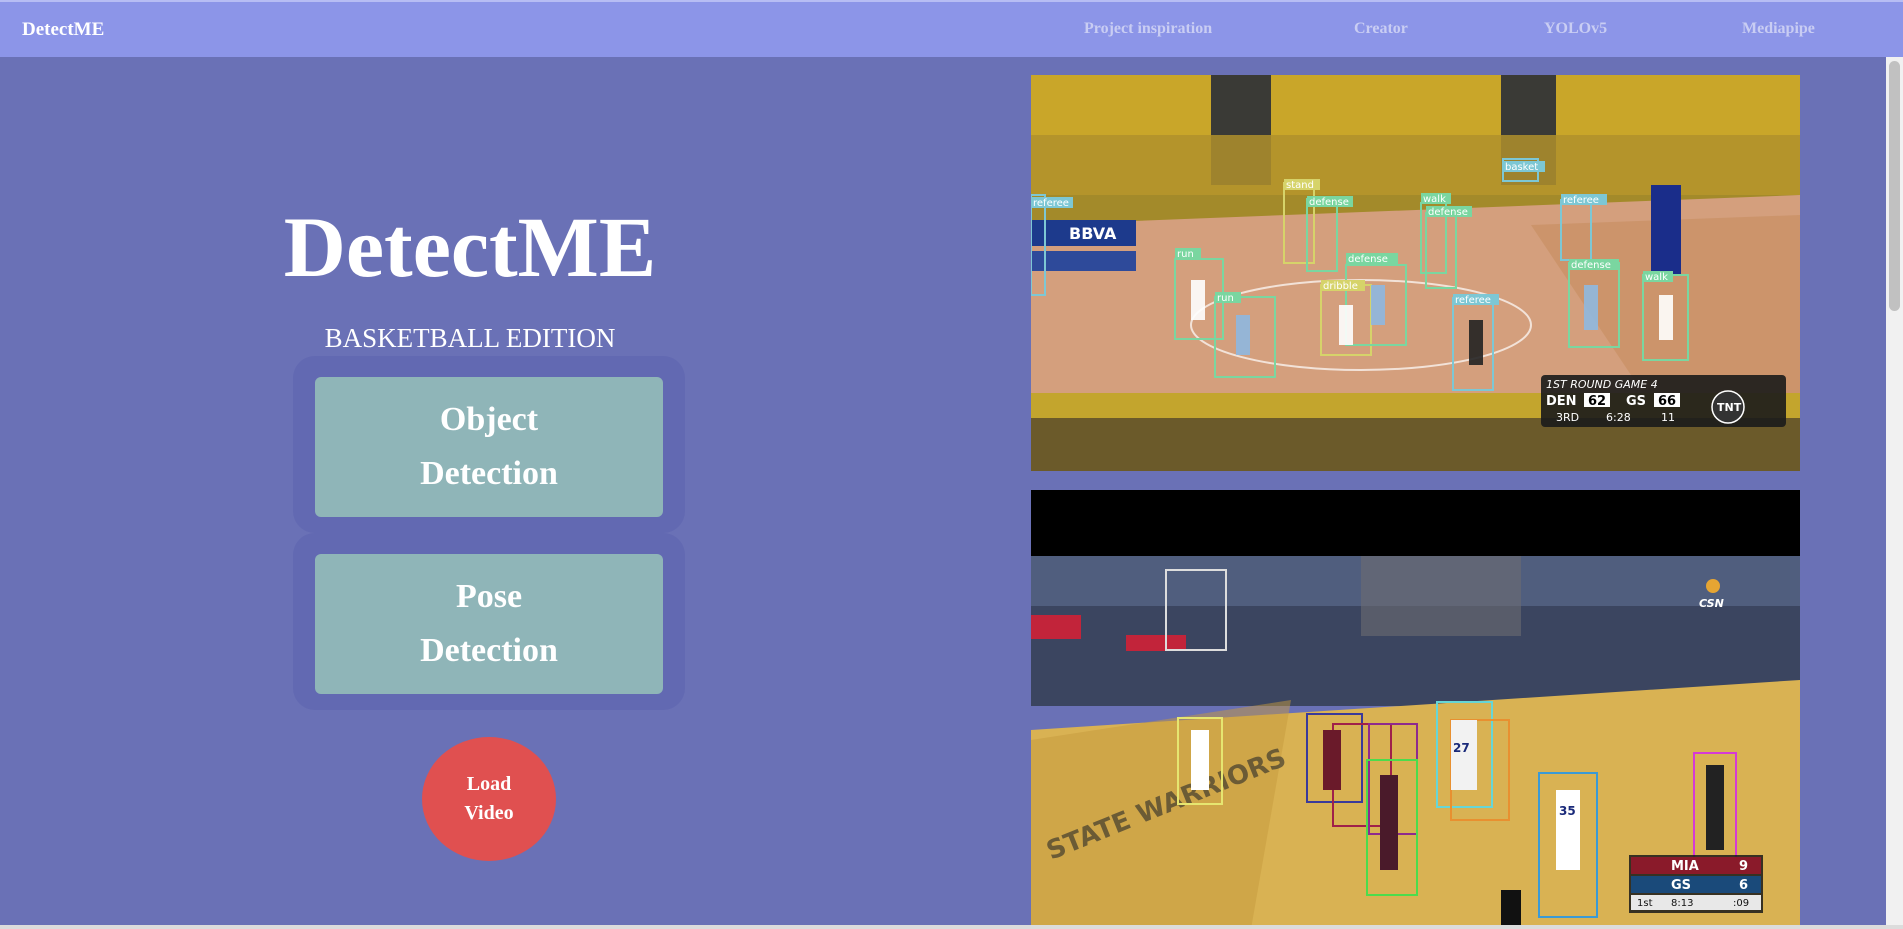 The height and width of the screenshot is (929, 1903). I want to click on scoreboard-1-team1: DEN, so click(1561, 401).